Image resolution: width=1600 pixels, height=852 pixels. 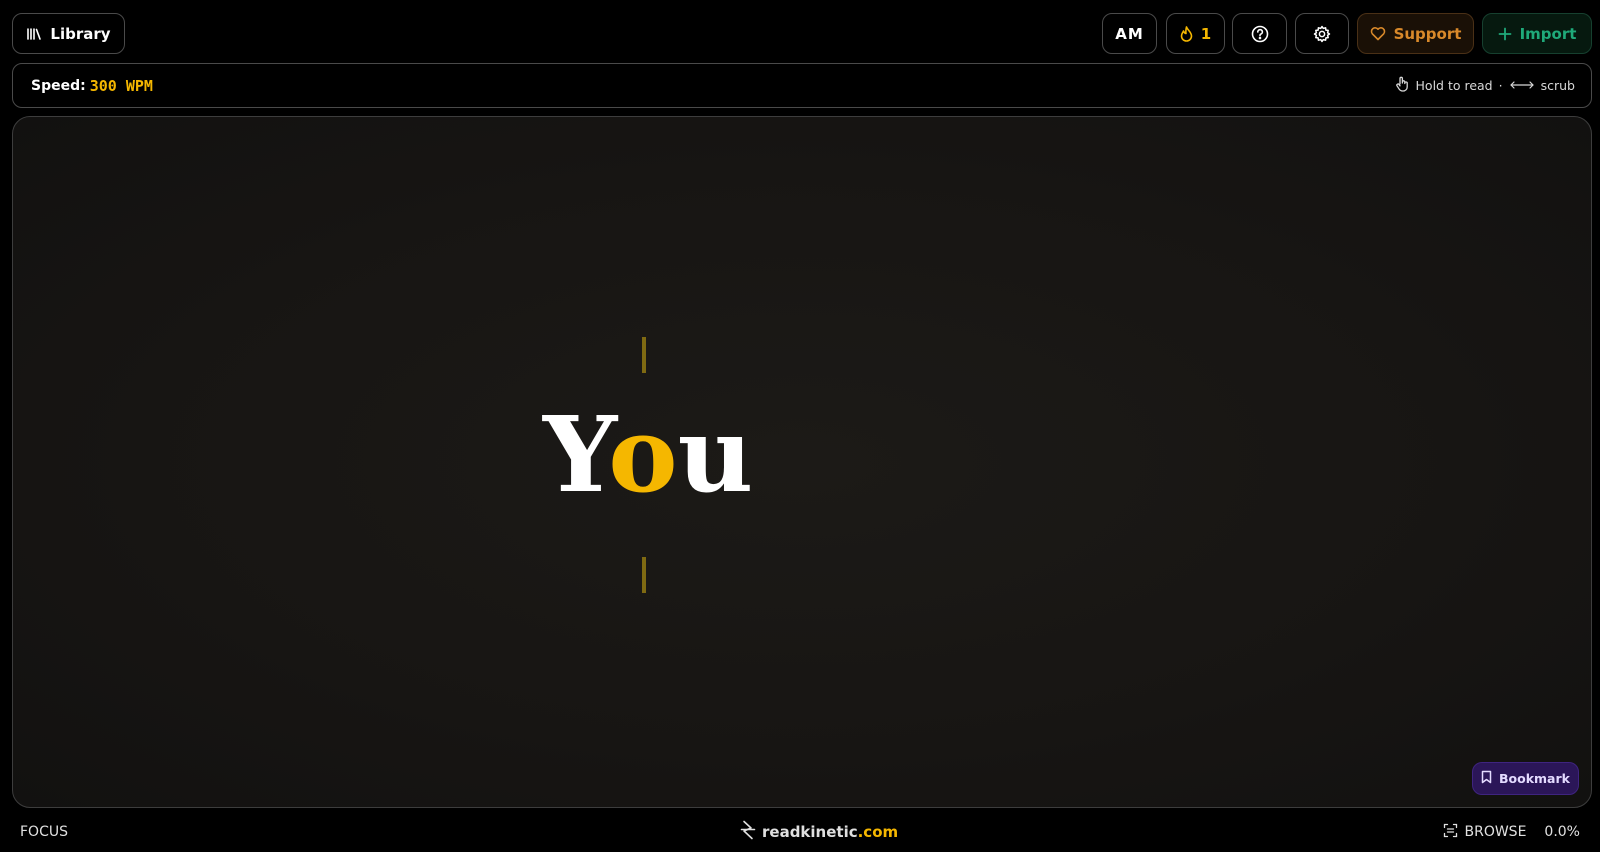 I want to click on brand-name: readkinetic, so click(x=810, y=832).